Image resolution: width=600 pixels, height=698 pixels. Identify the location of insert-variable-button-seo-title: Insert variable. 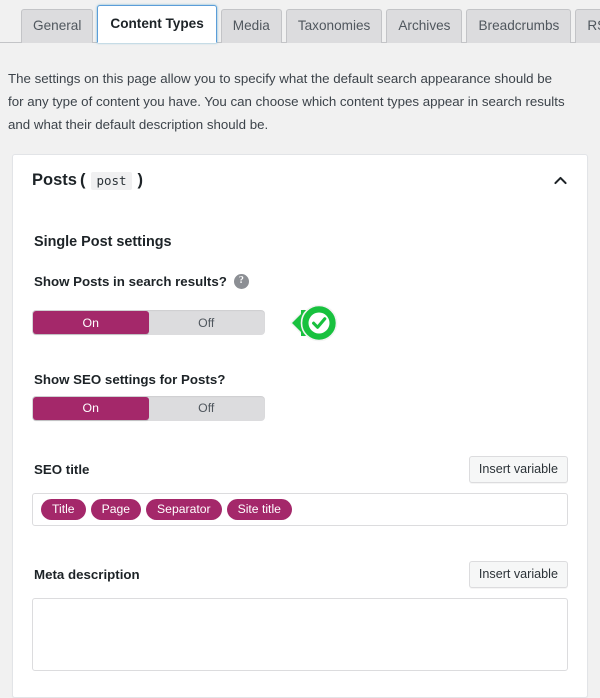
(518, 469).